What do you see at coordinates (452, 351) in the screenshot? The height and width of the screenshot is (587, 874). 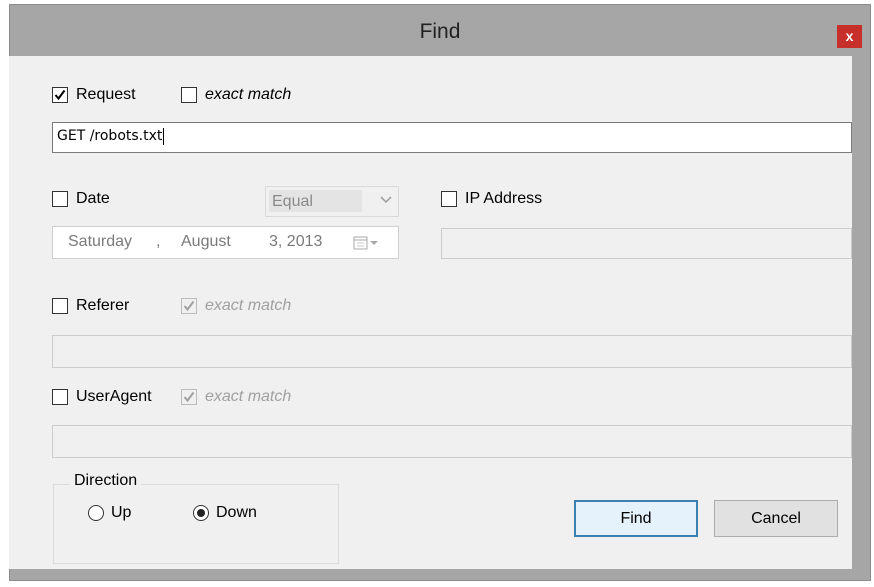 I see `referer-input` at bounding box center [452, 351].